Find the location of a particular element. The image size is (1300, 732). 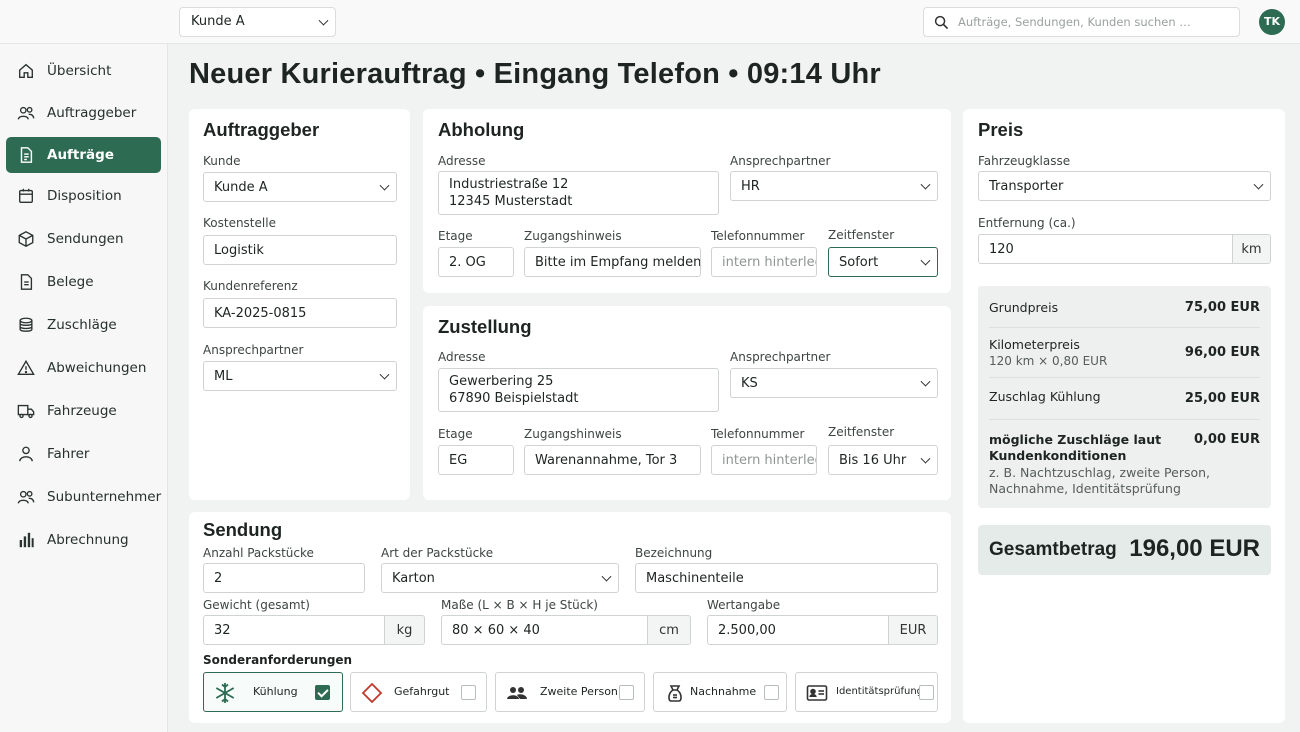

kuehlung-zuschlag-label: Zuschlag Kühlung is located at coordinates (1045, 396).